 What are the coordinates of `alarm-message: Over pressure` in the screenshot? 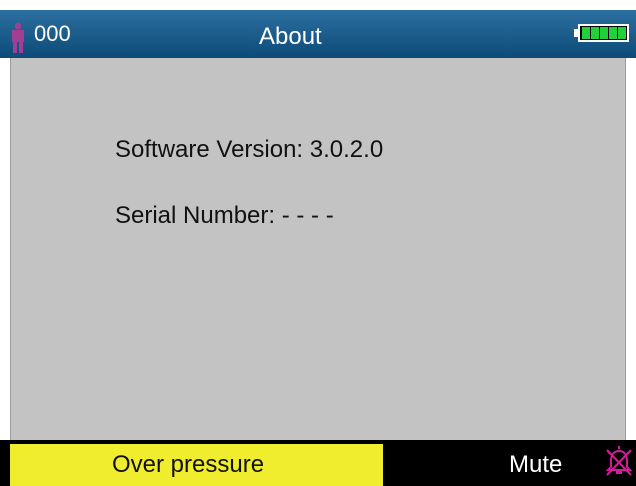 It's located at (188, 464).